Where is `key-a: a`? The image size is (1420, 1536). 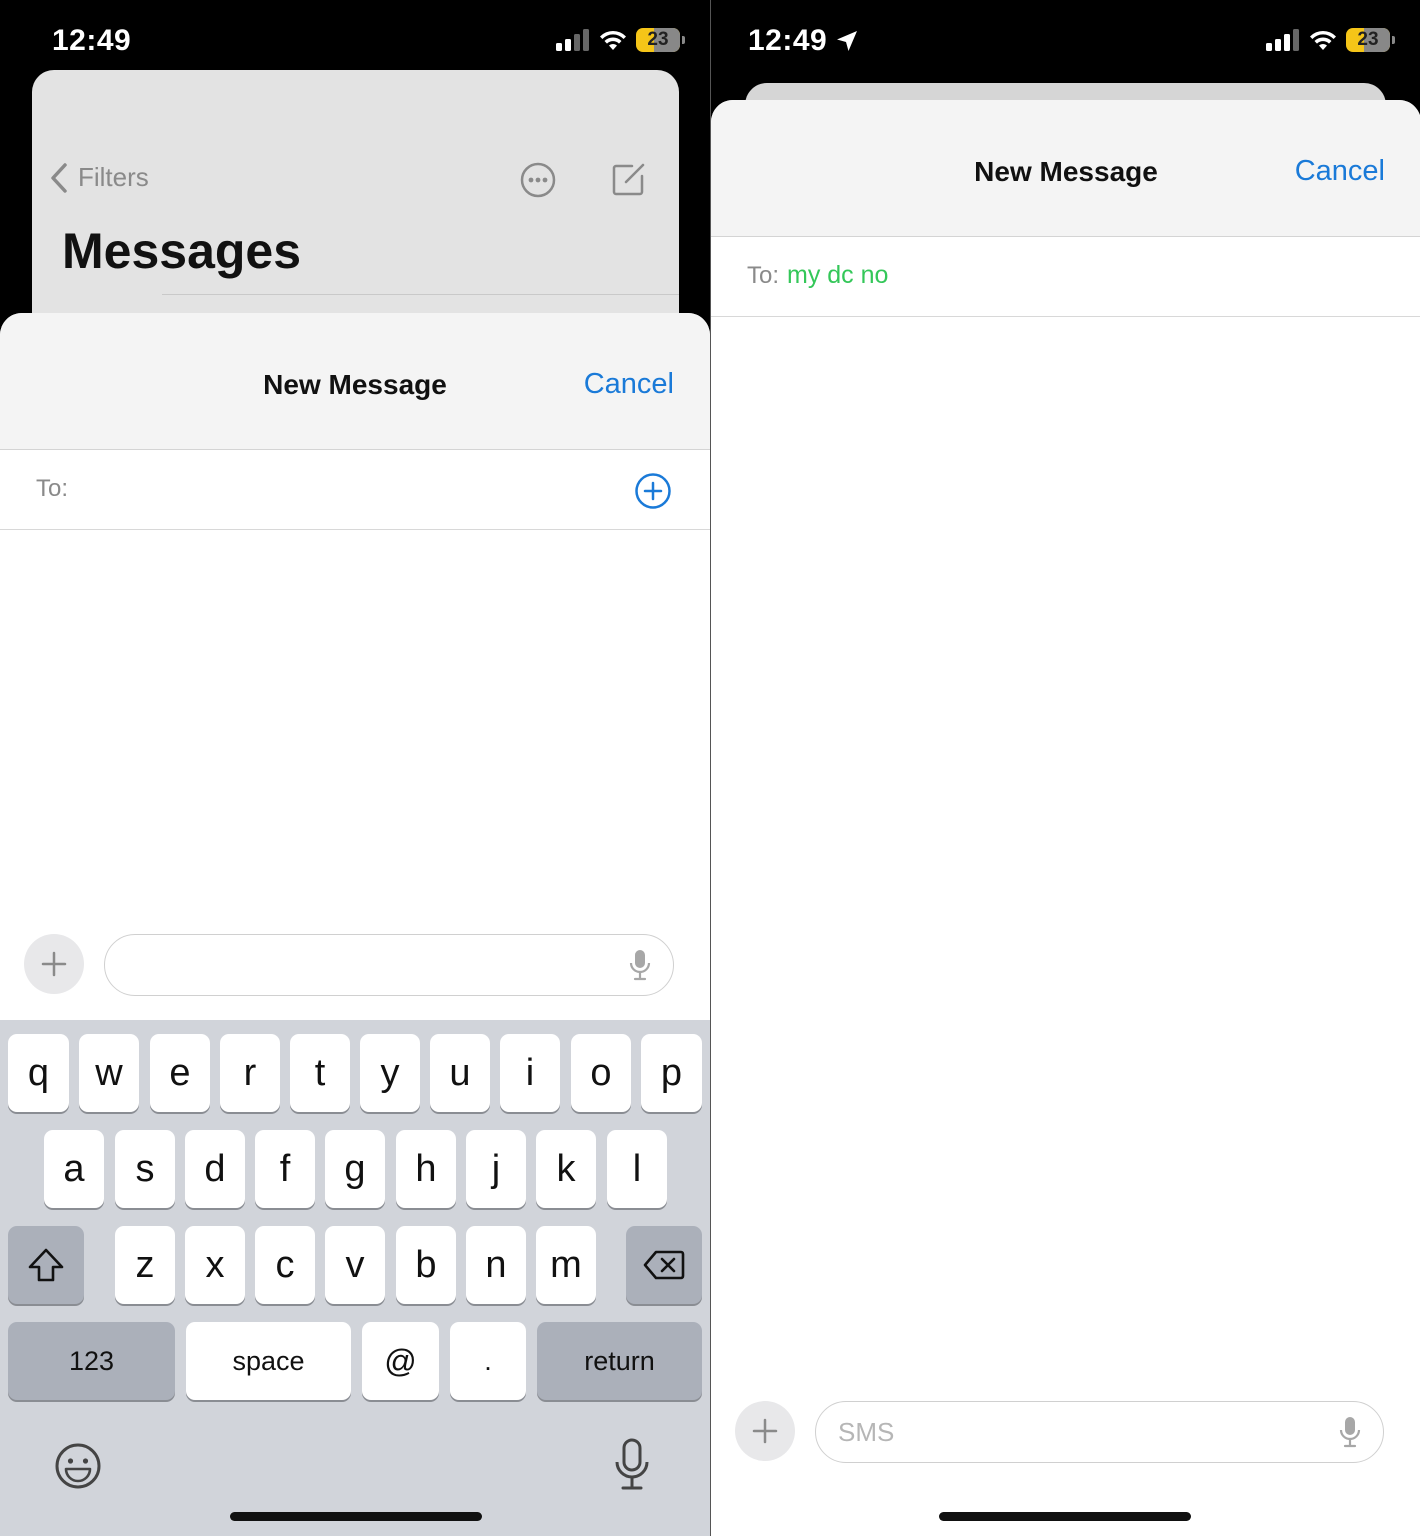 key-a: a is located at coordinates (74, 1169).